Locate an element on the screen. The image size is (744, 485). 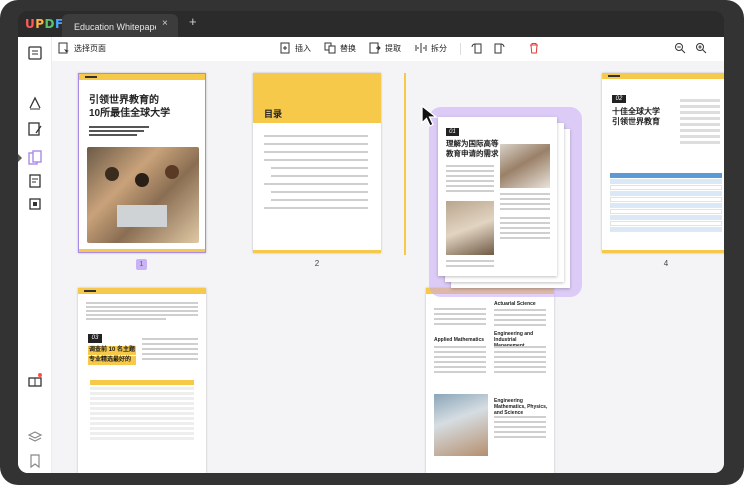
split-button: 拆分 is located at coordinates (431, 48).